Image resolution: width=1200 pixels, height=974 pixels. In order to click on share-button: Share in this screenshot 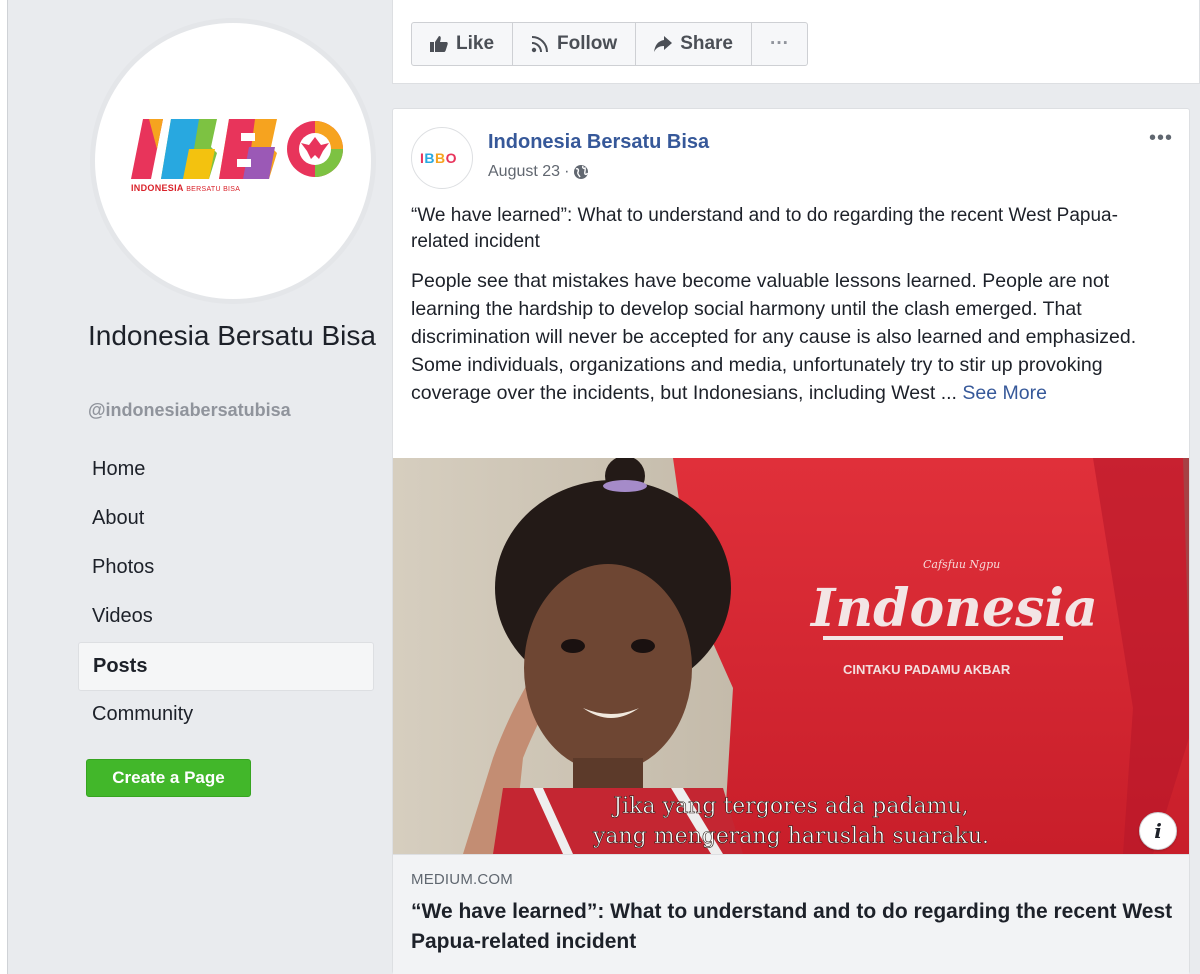, I will do `click(693, 44)`.